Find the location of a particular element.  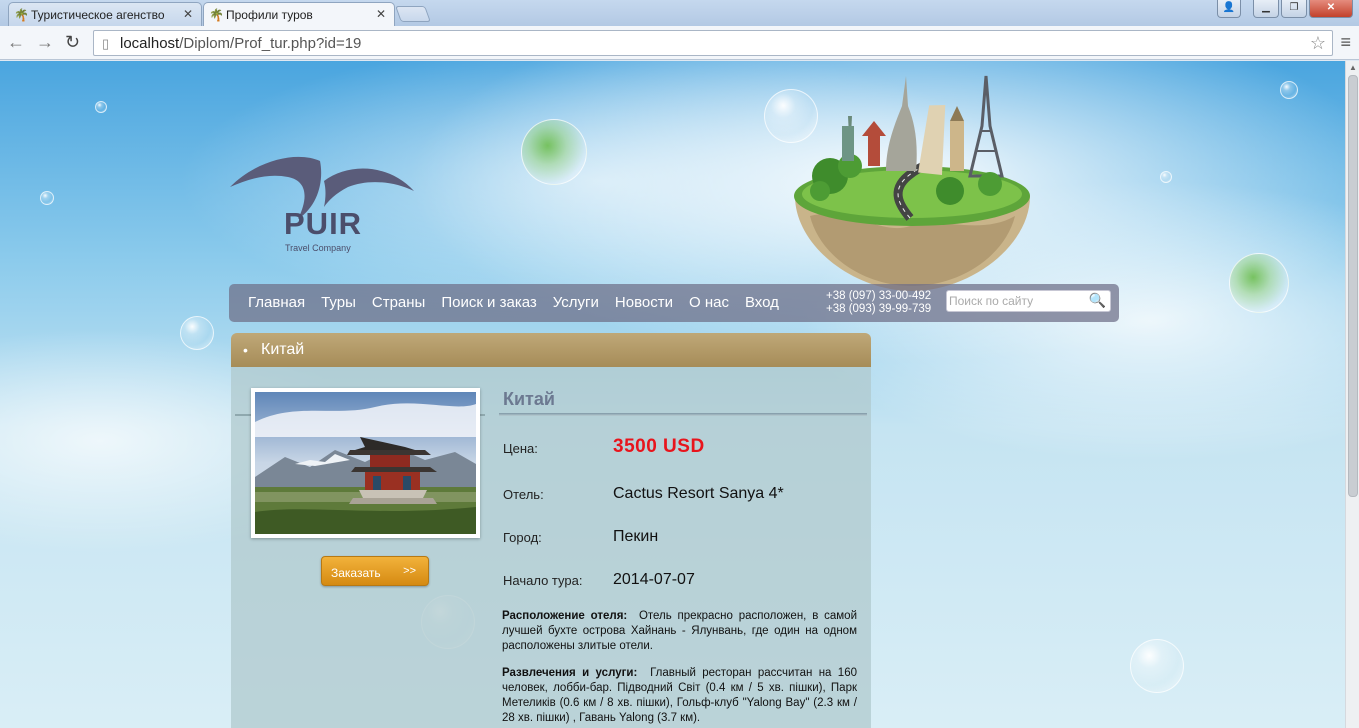

nav-item-login: Вход is located at coordinates (762, 302).